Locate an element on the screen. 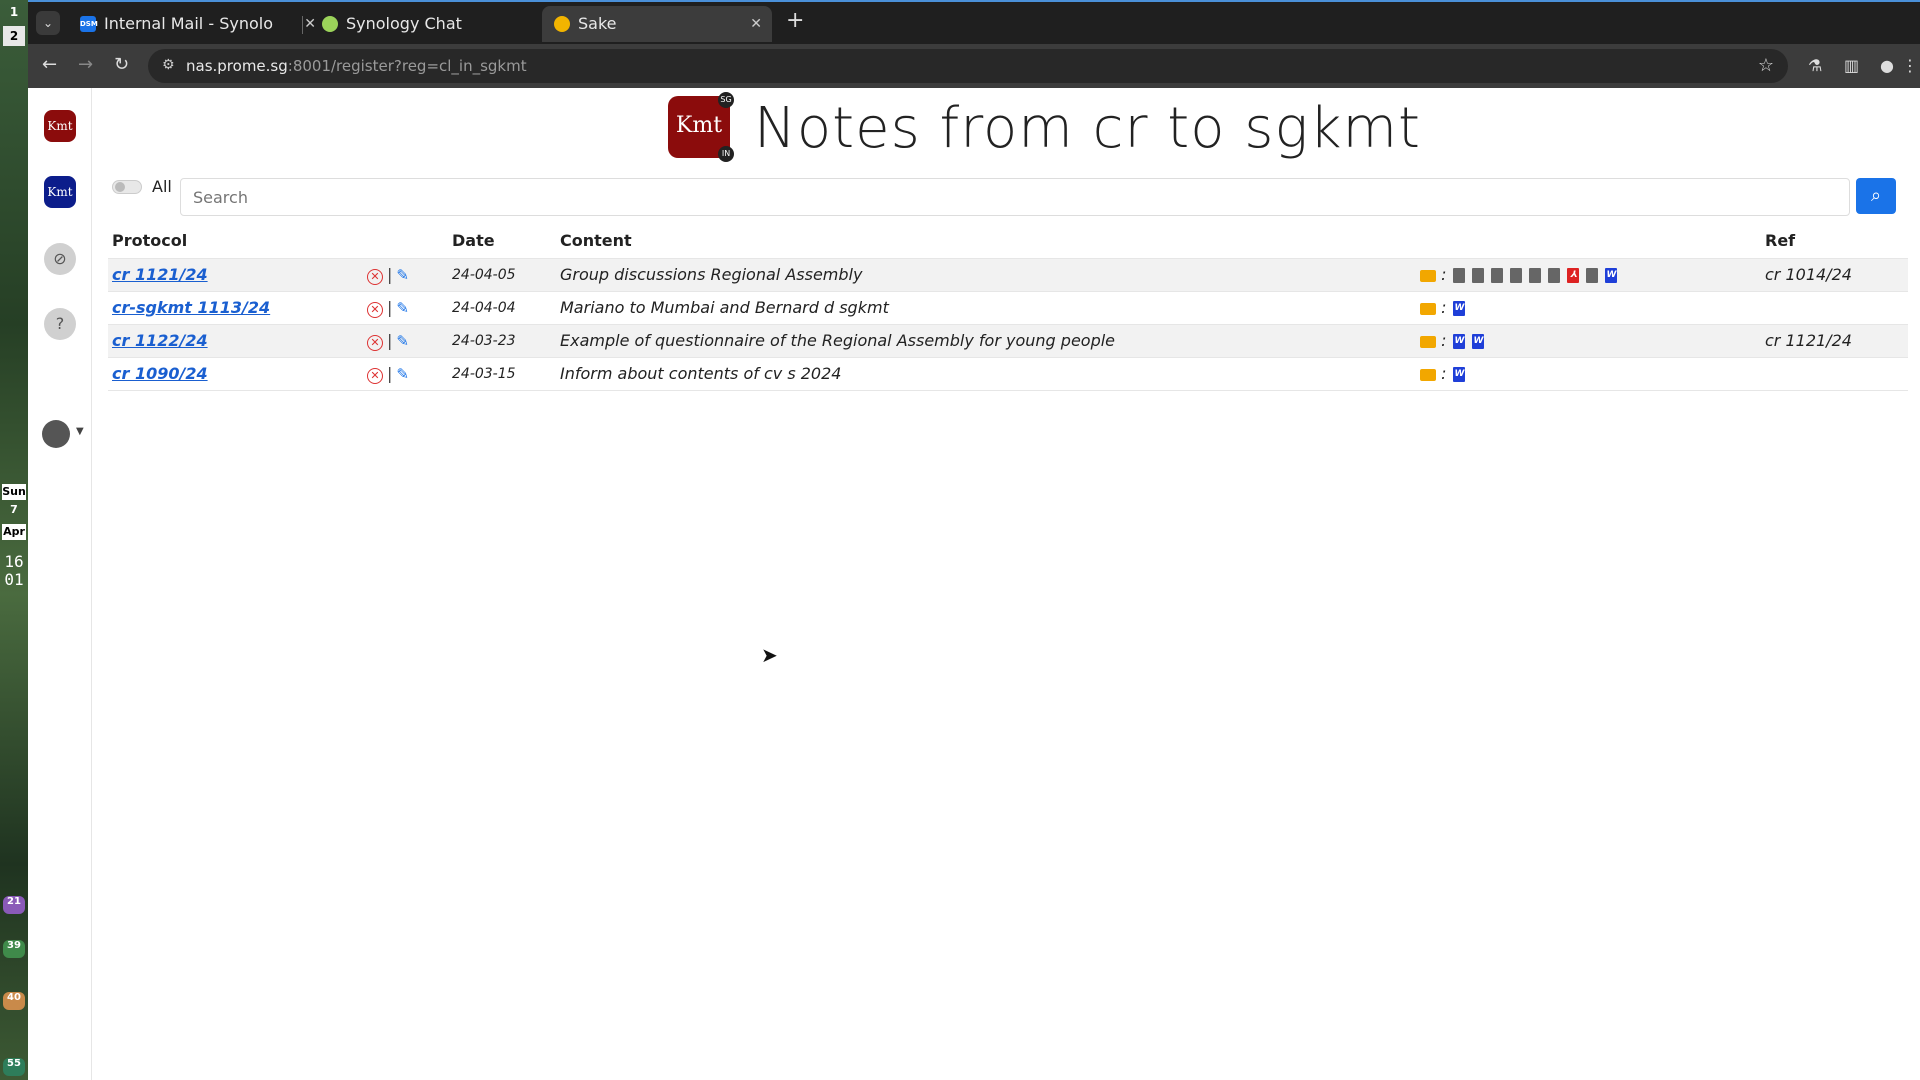 The image size is (1920, 1080). protocol-cell: cr-sgkmt 1113/24 is located at coordinates (235, 308).